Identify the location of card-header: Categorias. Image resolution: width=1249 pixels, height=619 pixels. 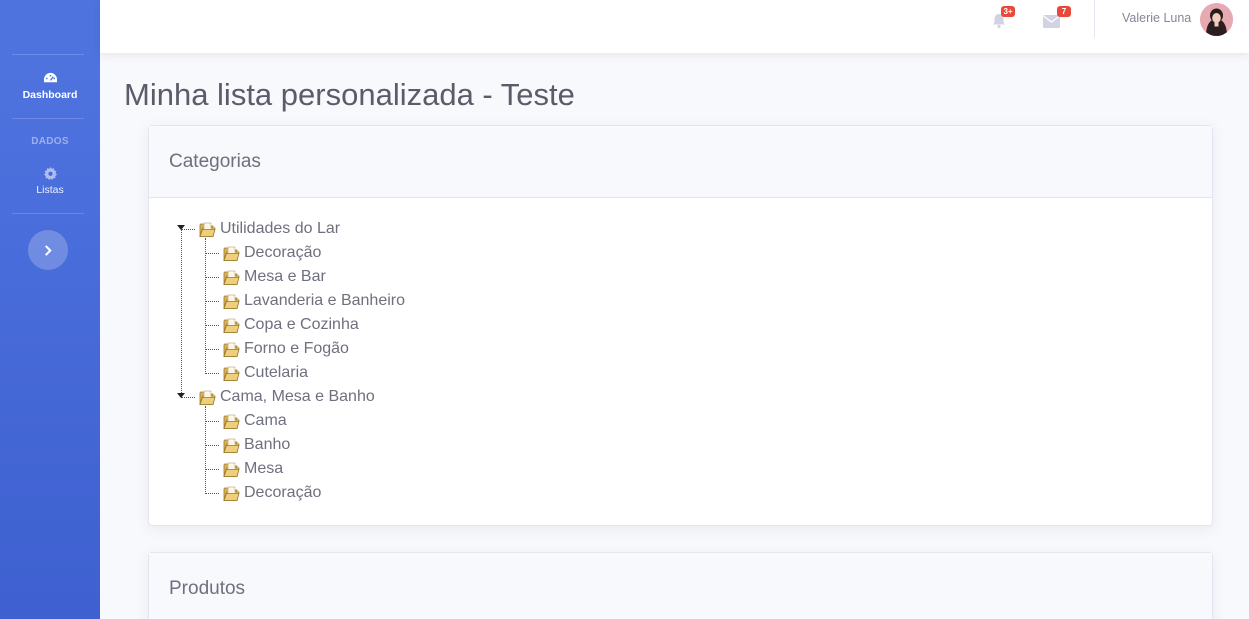
(680, 162).